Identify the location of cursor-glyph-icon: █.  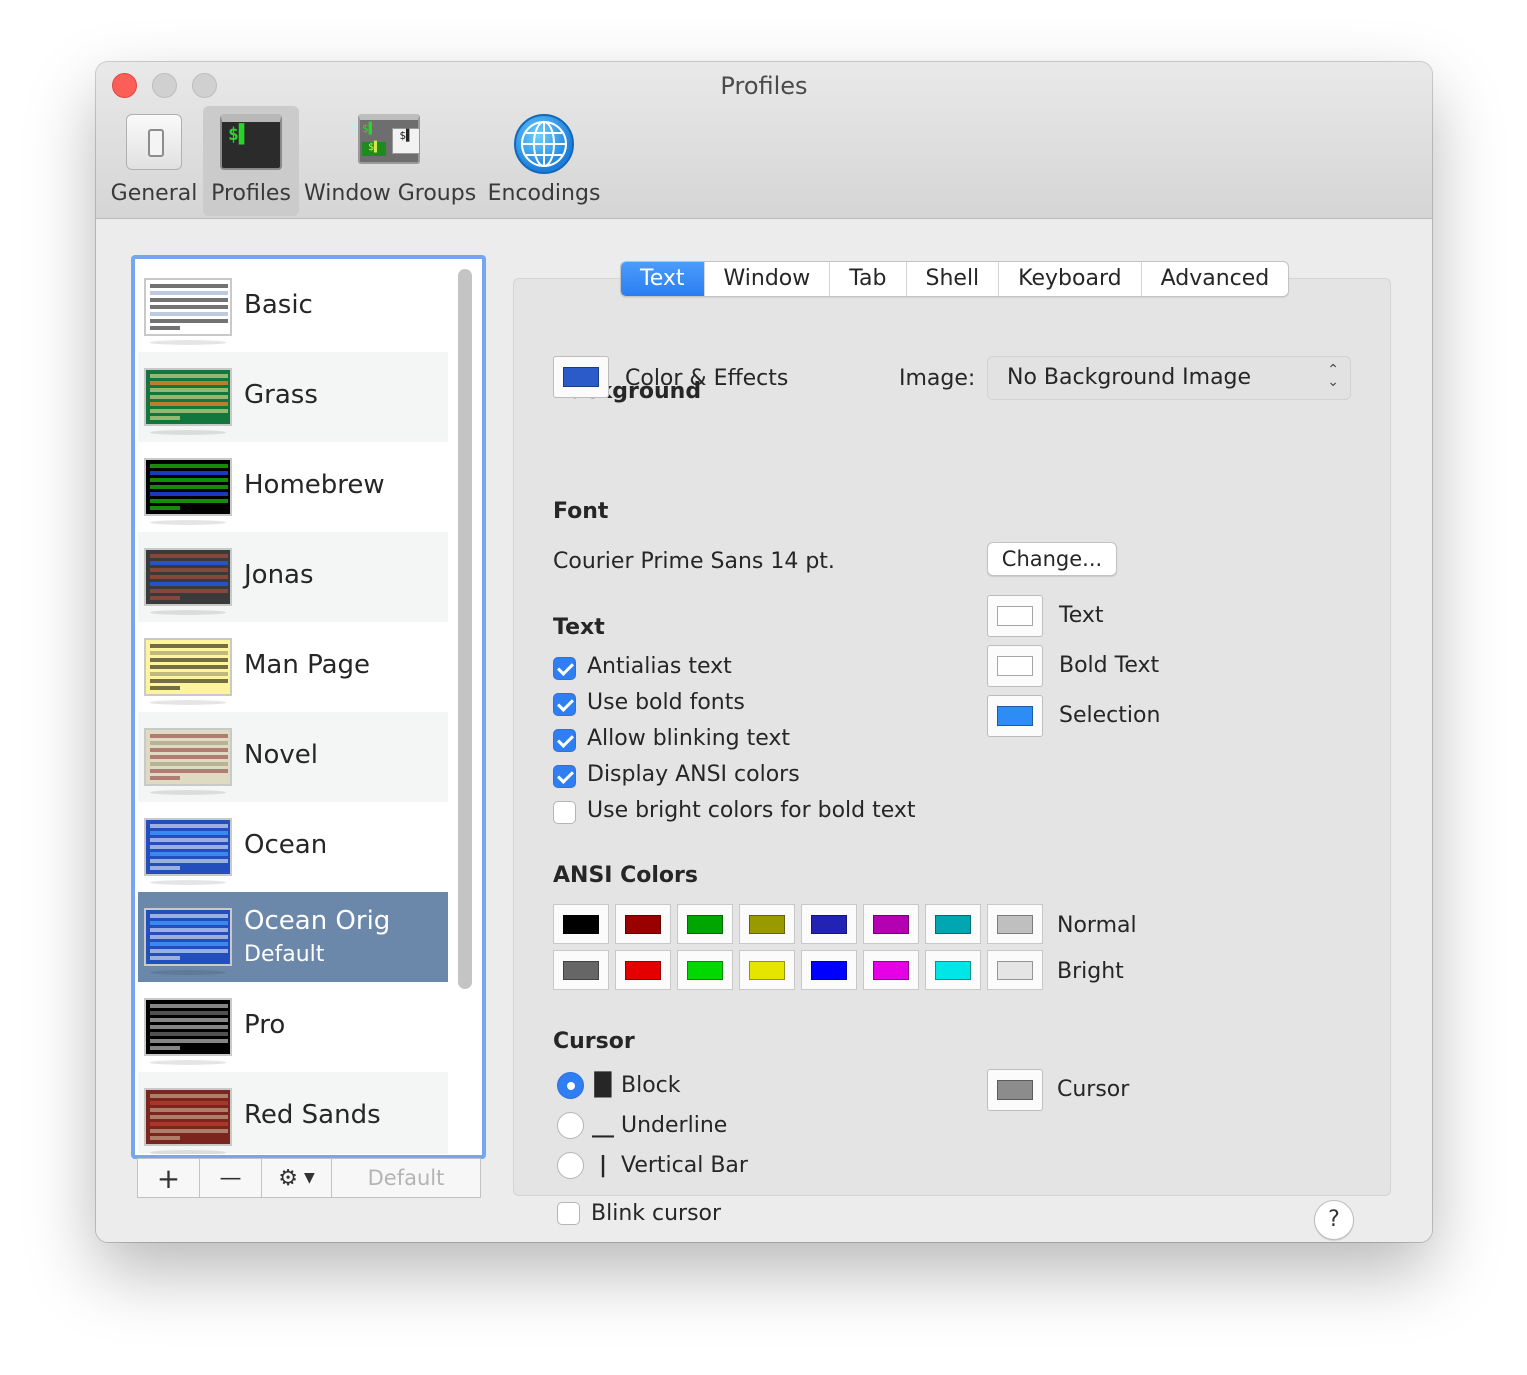
(603, 1085).